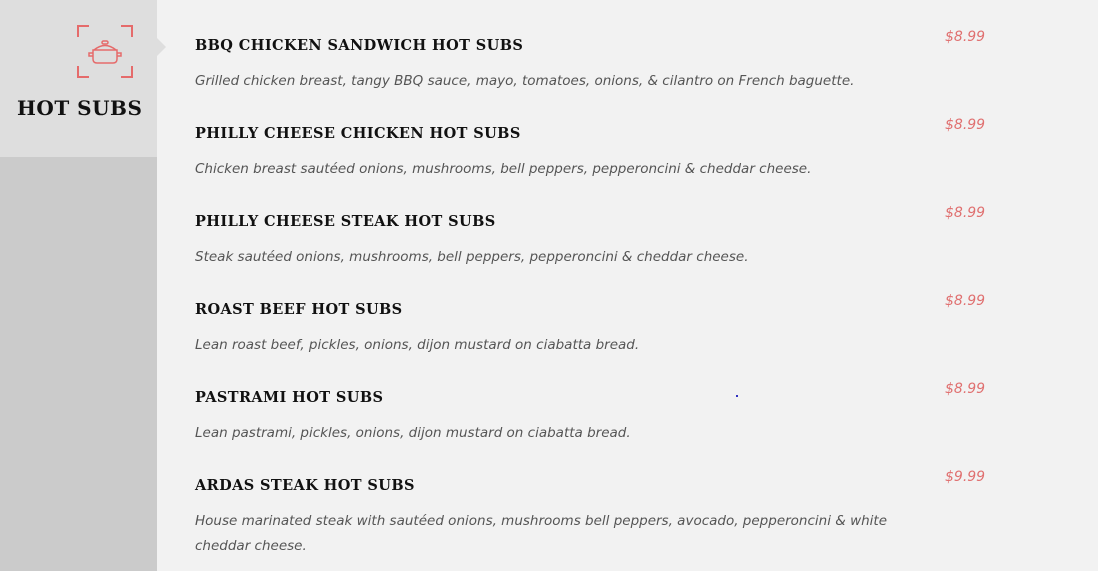 This screenshot has width=1098, height=571. I want to click on menu-item-name: ARDAS STEAK HOT SUBS, so click(305, 485).